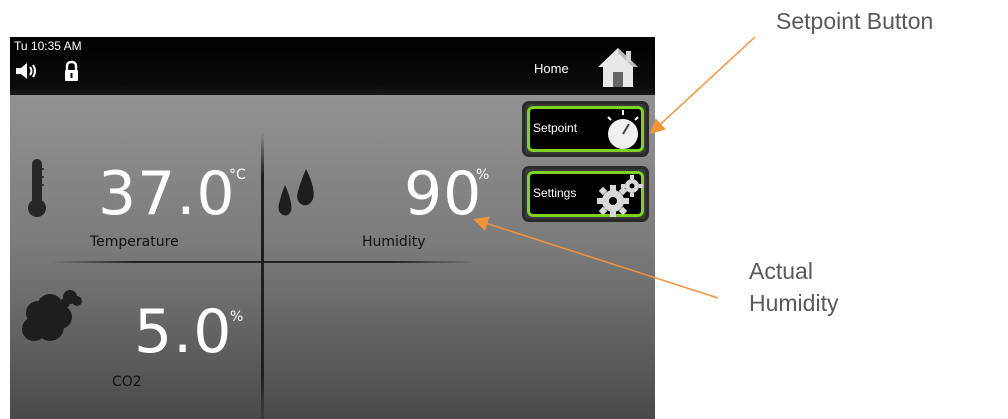 Image resolution: width=1008 pixels, height=419 pixels. What do you see at coordinates (702, 85) in the screenshot?
I see `setpoint-annotation-arrow` at bounding box center [702, 85].